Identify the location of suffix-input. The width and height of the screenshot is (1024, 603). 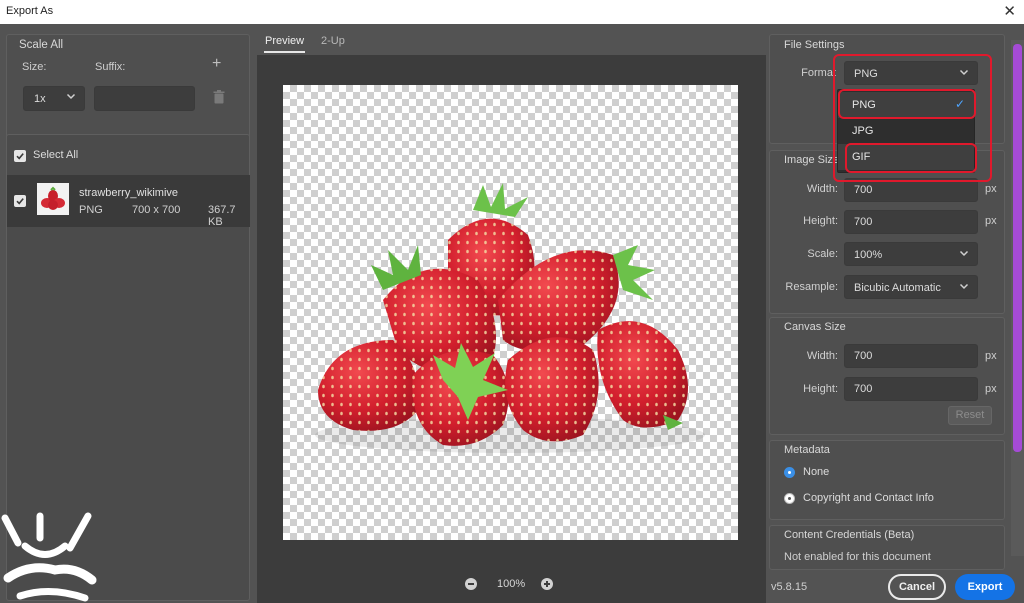
(144, 98).